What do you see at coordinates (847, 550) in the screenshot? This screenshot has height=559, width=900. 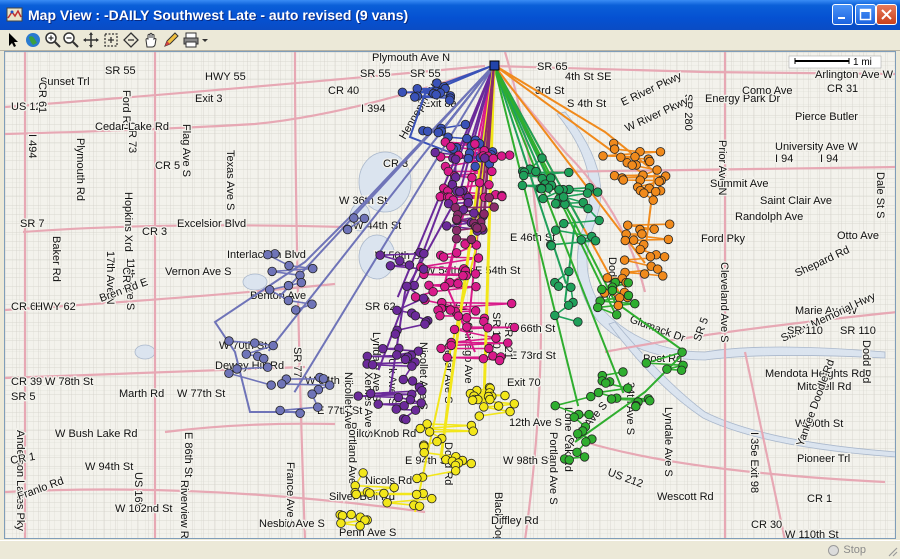 I see `stop-button: Stop` at bounding box center [847, 550].